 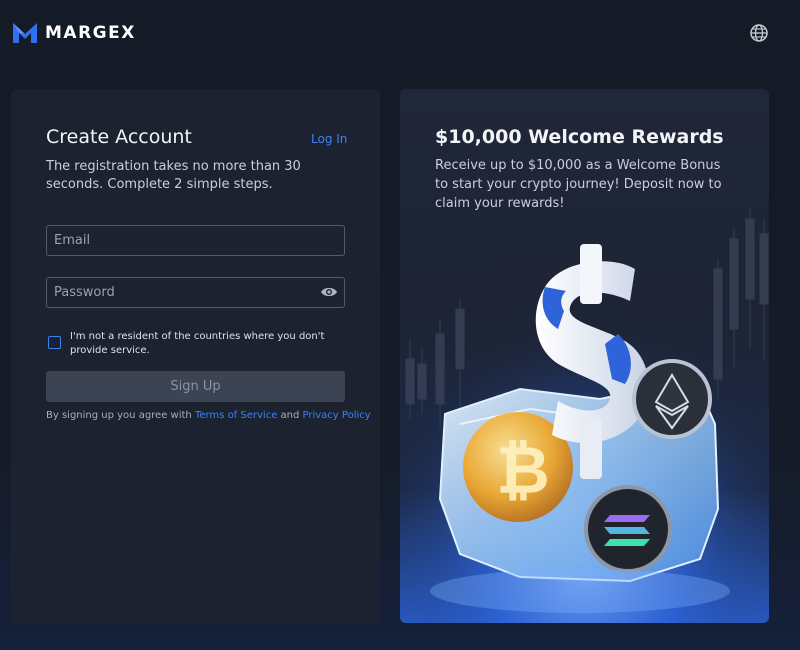 I want to click on top-header: MARGEX, so click(x=400, y=32).